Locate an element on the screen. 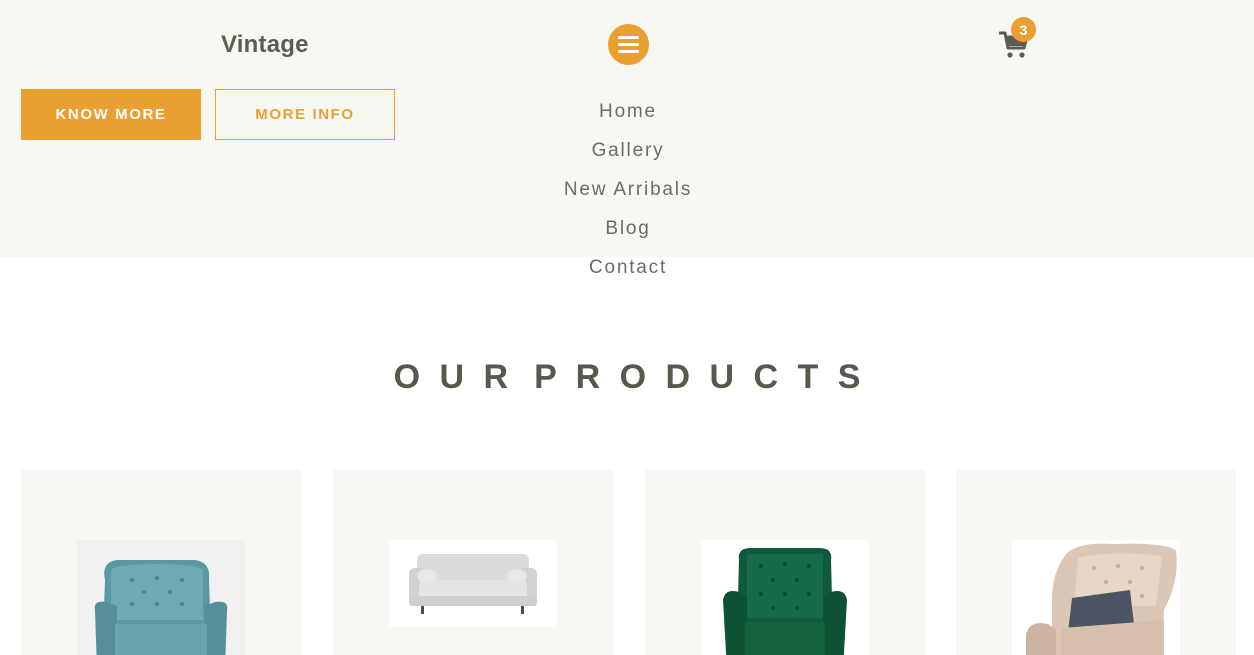 This screenshot has height=655, width=1254. menu-toggle-button is located at coordinates (628, 44).